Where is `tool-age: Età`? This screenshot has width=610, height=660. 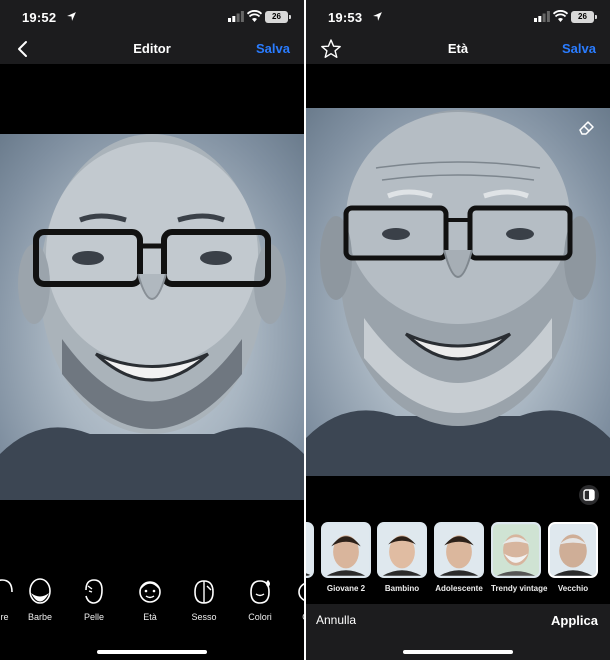
tool-age: Età is located at coordinates (150, 599).